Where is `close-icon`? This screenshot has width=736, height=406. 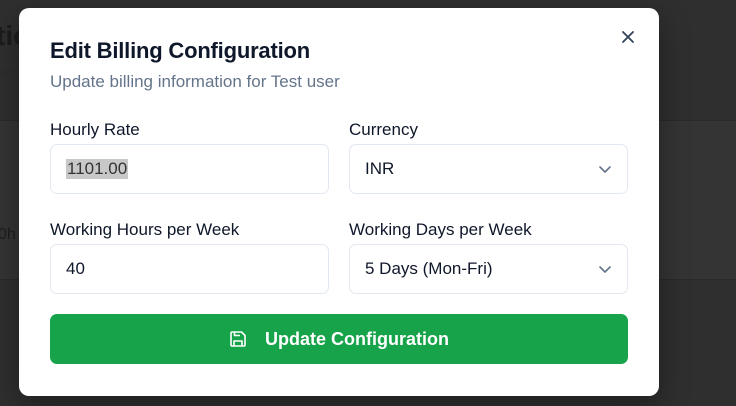 close-icon is located at coordinates (628, 39).